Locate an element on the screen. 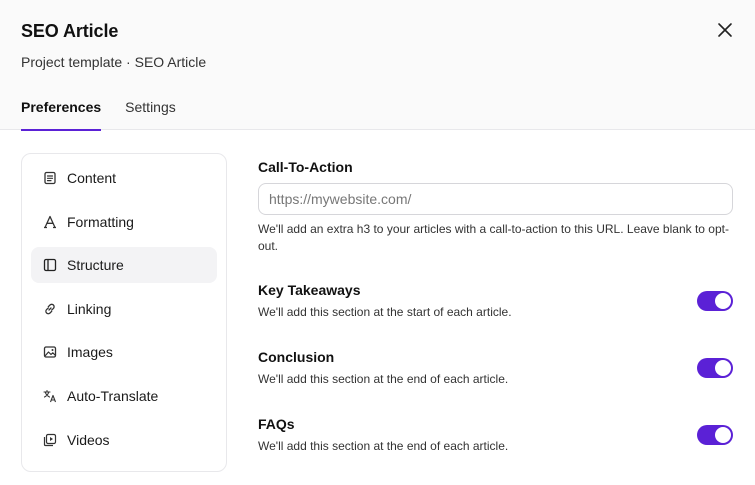 The height and width of the screenshot is (485, 755). sidebar-item-label: Linking is located at coordinates (89, 308).